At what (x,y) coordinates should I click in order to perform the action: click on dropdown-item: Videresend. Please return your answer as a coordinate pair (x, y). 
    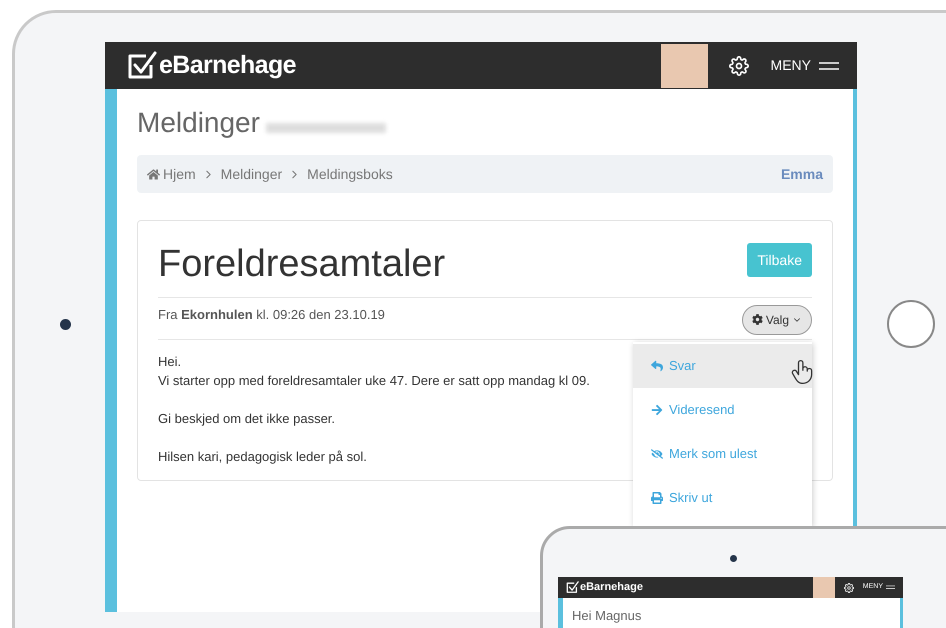
    Looking at the image, I should click on (722, 410).